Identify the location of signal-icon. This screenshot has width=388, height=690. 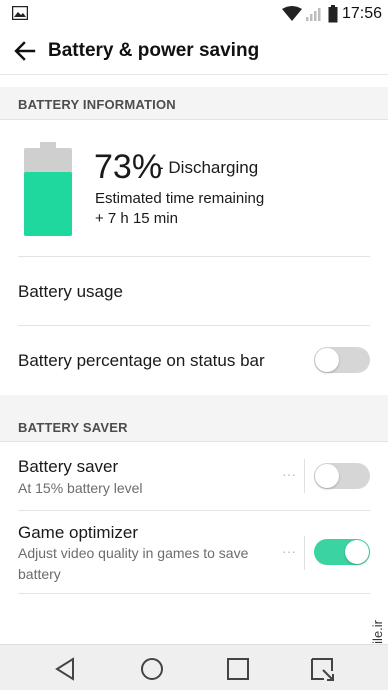
(313, 14).